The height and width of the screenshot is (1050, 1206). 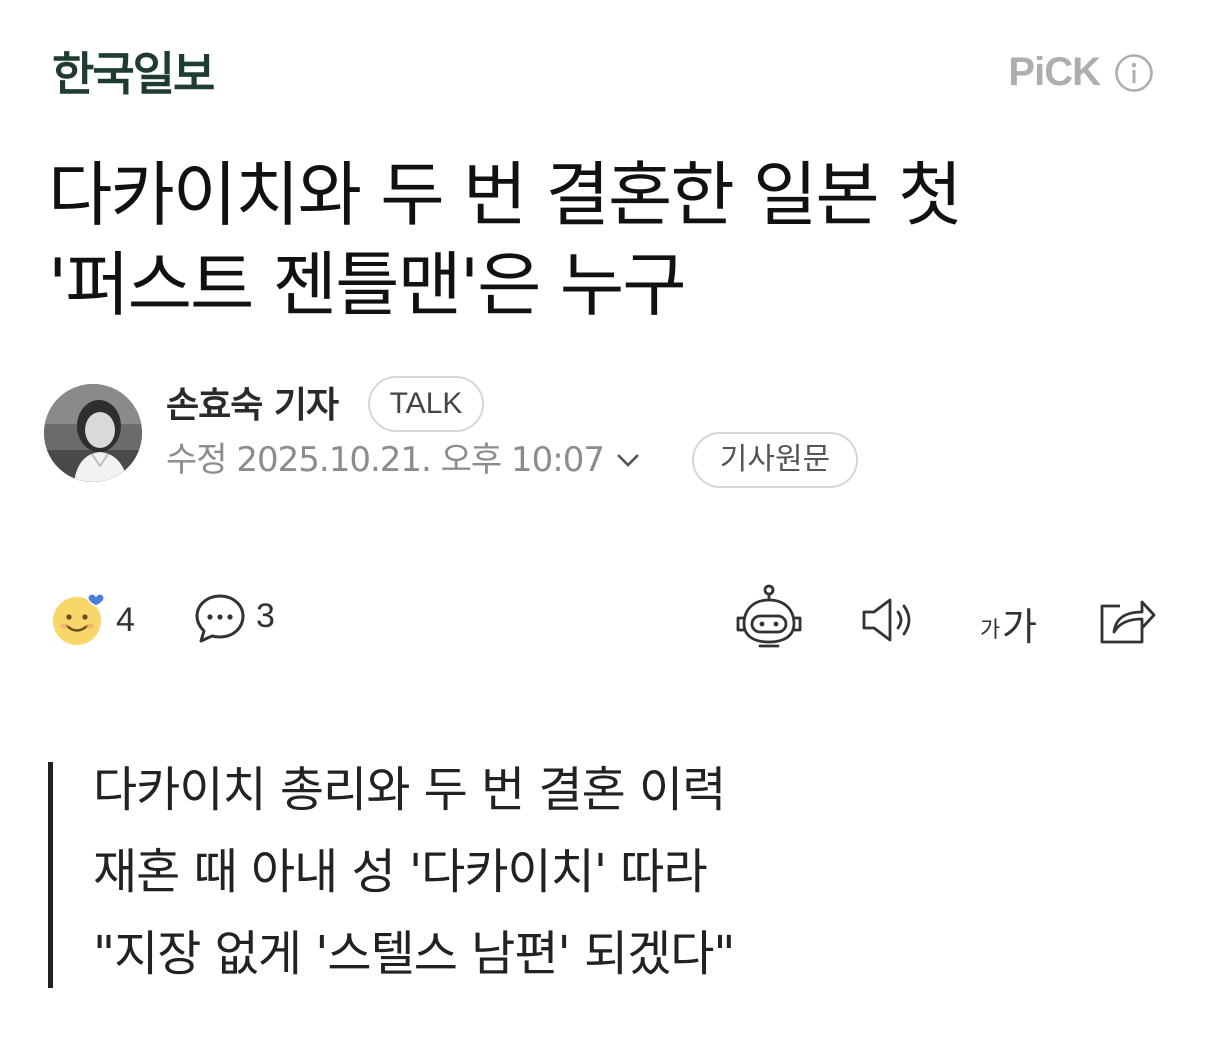 What do you see at coordinates (890, 620) in the screenshot?
I see `speaker-icon` at bounding box center [890, 620].